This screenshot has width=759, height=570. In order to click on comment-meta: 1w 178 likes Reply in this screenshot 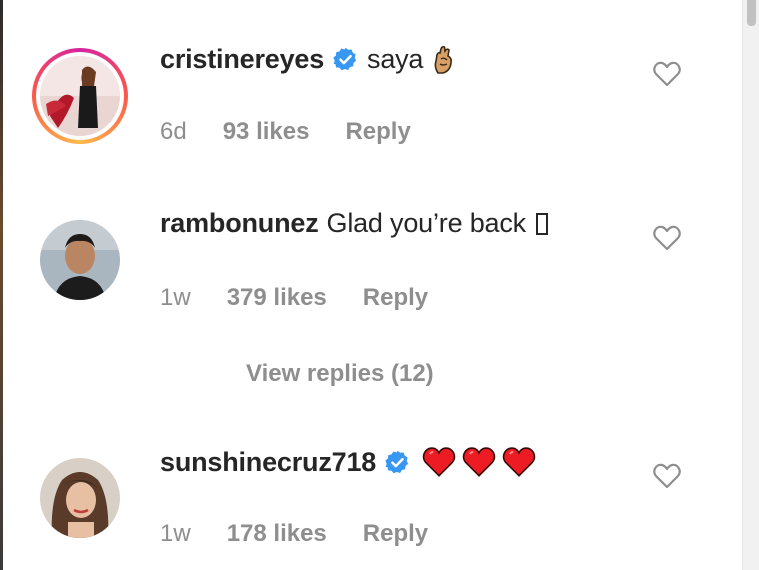, I will do `click(294, 534)`.